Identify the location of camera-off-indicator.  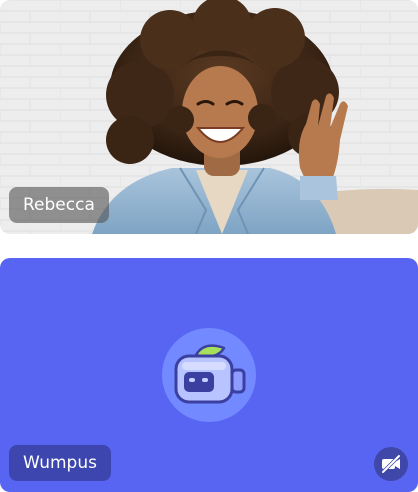
(391, 464).